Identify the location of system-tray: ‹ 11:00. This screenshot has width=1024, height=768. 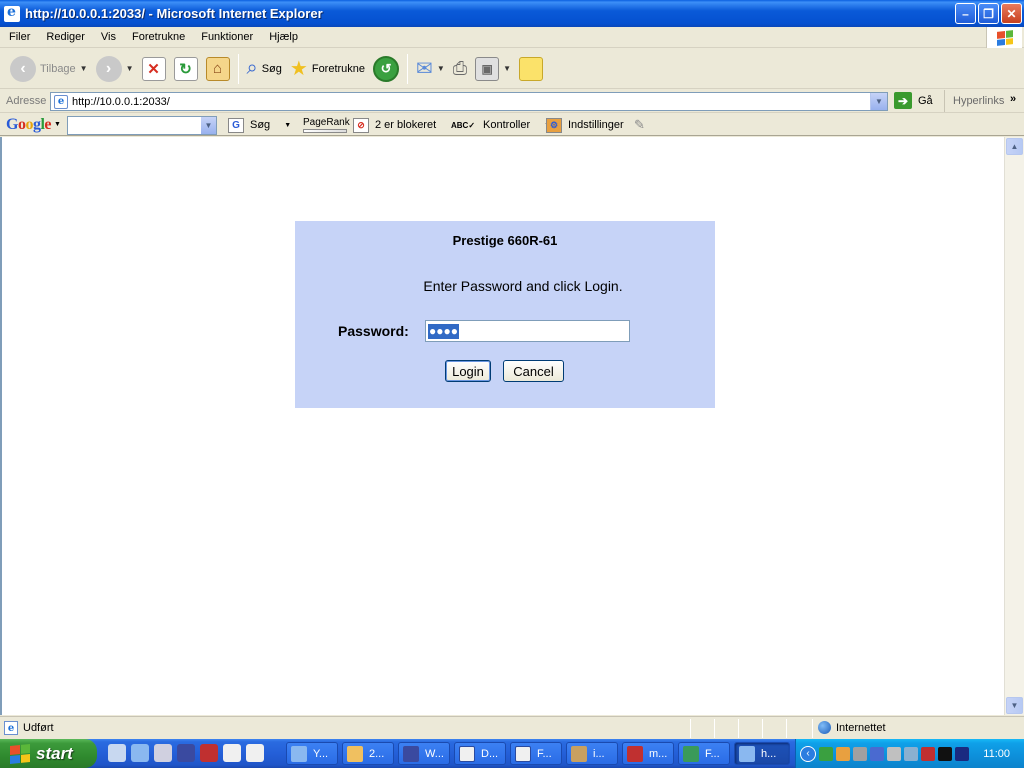
(909, 753).